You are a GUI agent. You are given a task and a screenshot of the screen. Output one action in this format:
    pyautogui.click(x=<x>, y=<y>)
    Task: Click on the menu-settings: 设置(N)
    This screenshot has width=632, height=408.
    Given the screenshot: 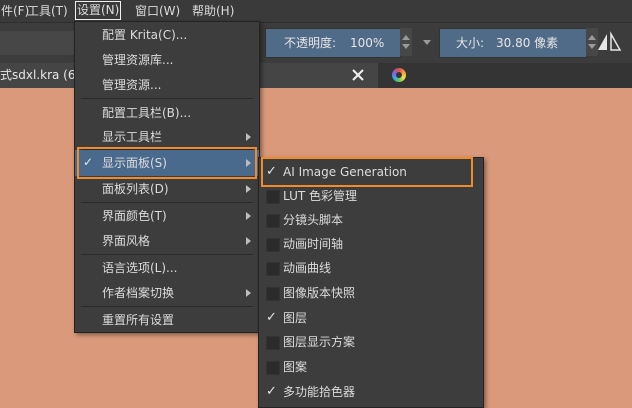 What is the action you would take?
    pyautogui.click(x=98, y=10)
    